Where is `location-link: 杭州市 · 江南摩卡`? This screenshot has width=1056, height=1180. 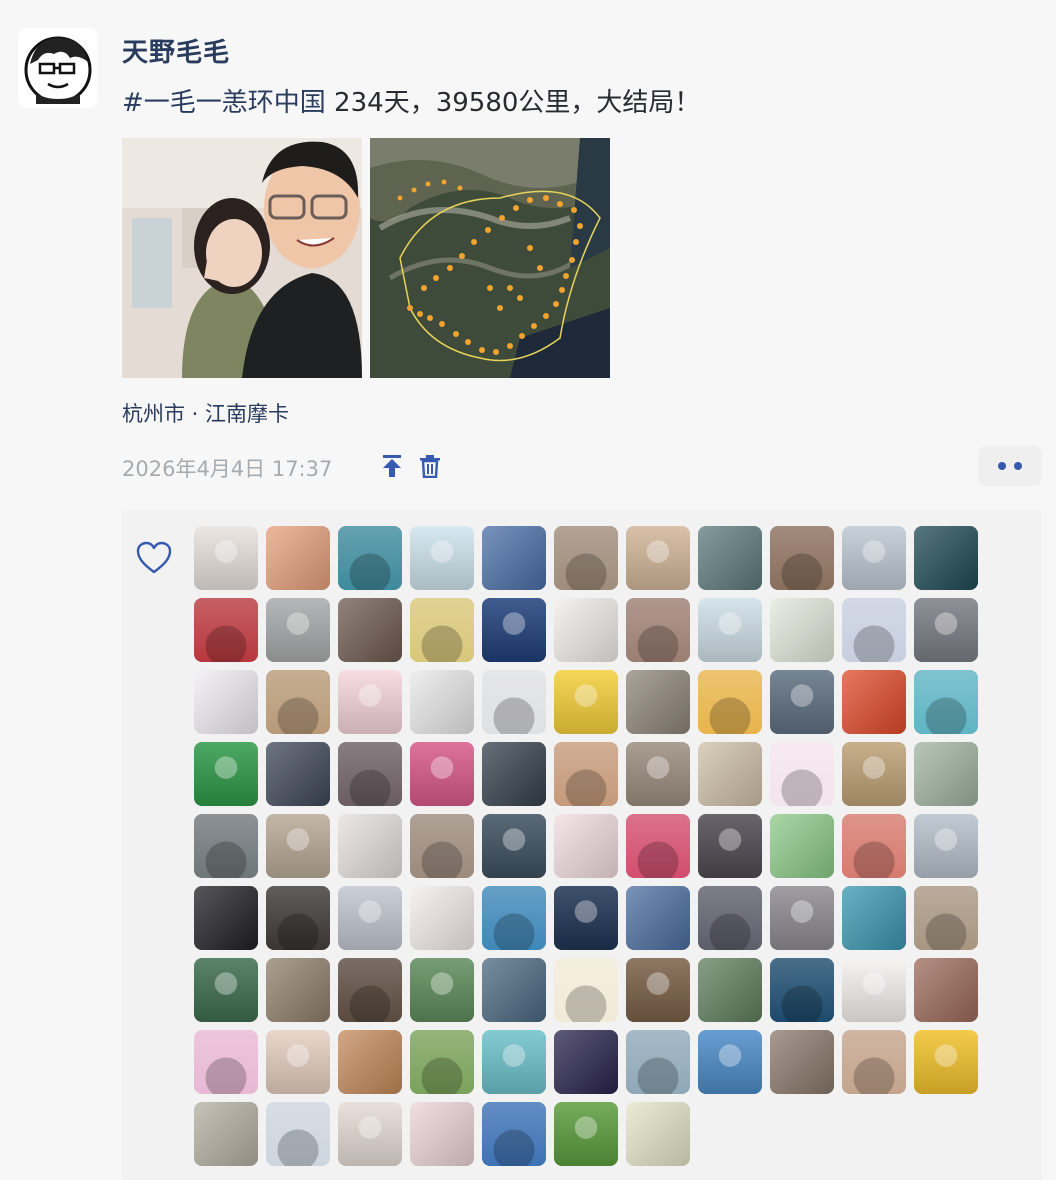 location-link: 杭州市 · 江南摩卡 is located at coordinates (205, 413).